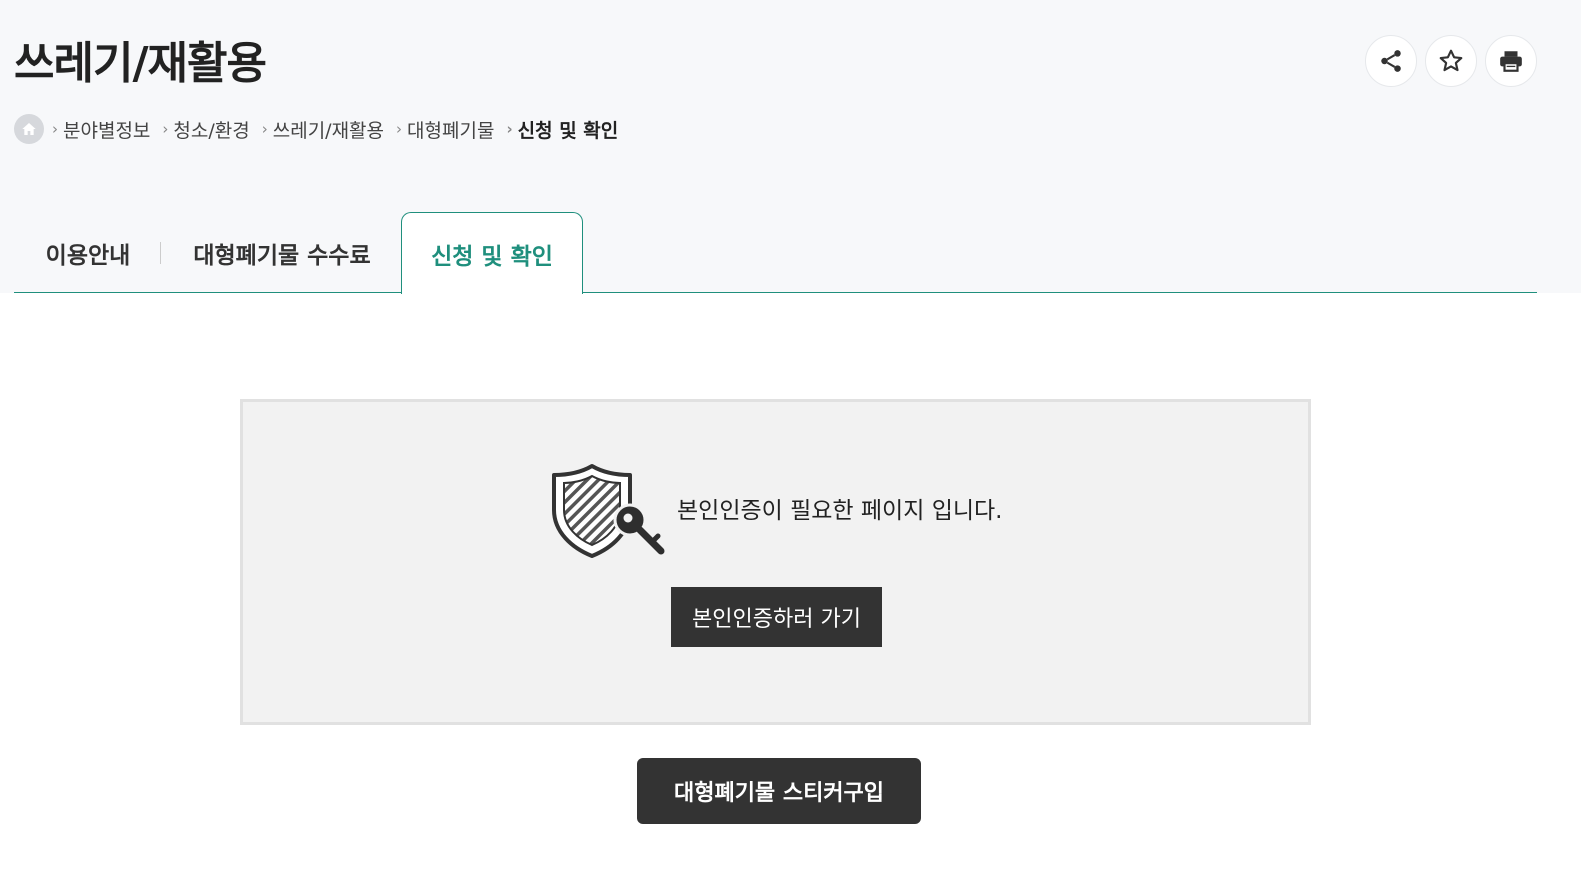 The image size is (1581, 877). Describe the element at coordinates (160, 253) in the screenshot. I see `tab-divider` at that location.